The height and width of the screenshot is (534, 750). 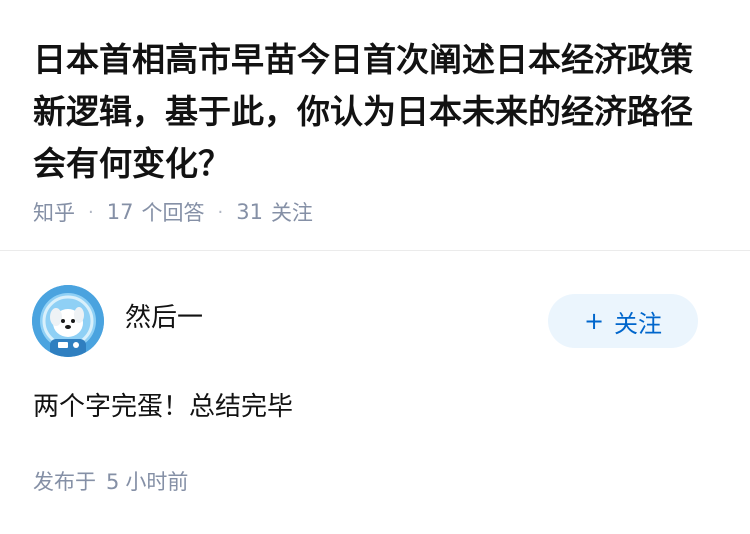 I want to click on follower-count-label: 关注, so click(x=291, y=213).